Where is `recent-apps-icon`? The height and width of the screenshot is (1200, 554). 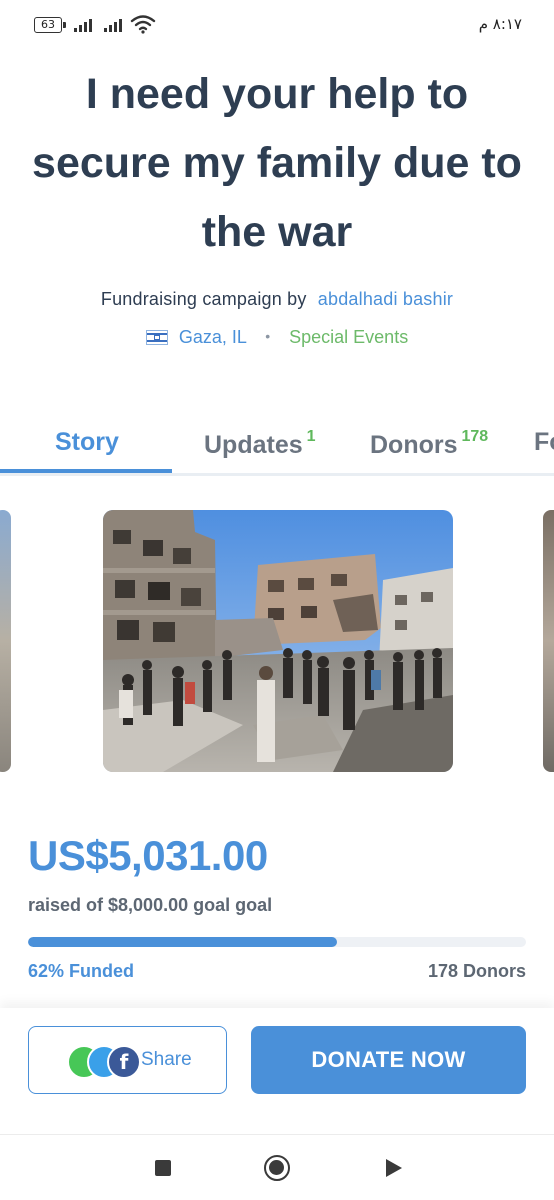
recent-apps-icon is located at coordinates (163, 1168).